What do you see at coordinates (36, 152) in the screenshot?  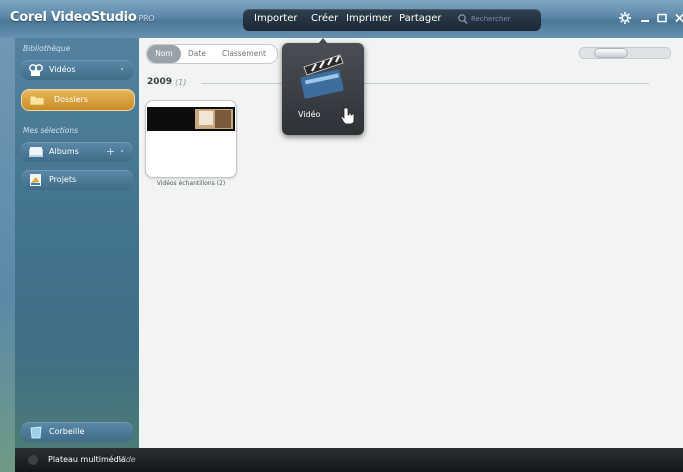 I see `album-icon` at bounding box center [36, 152].